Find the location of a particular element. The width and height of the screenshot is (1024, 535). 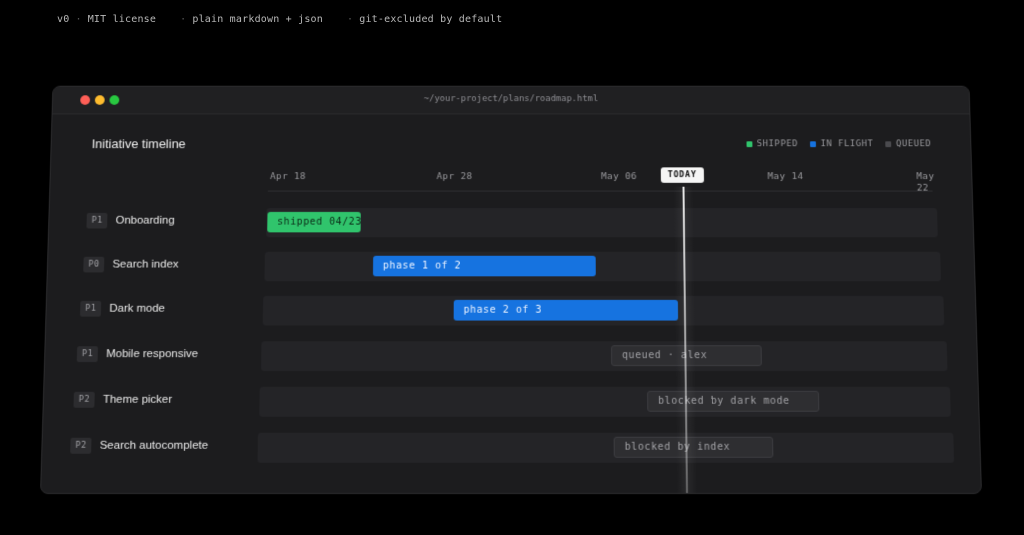

row-track: blocked by dark mode is located at coordinates (605, 401).